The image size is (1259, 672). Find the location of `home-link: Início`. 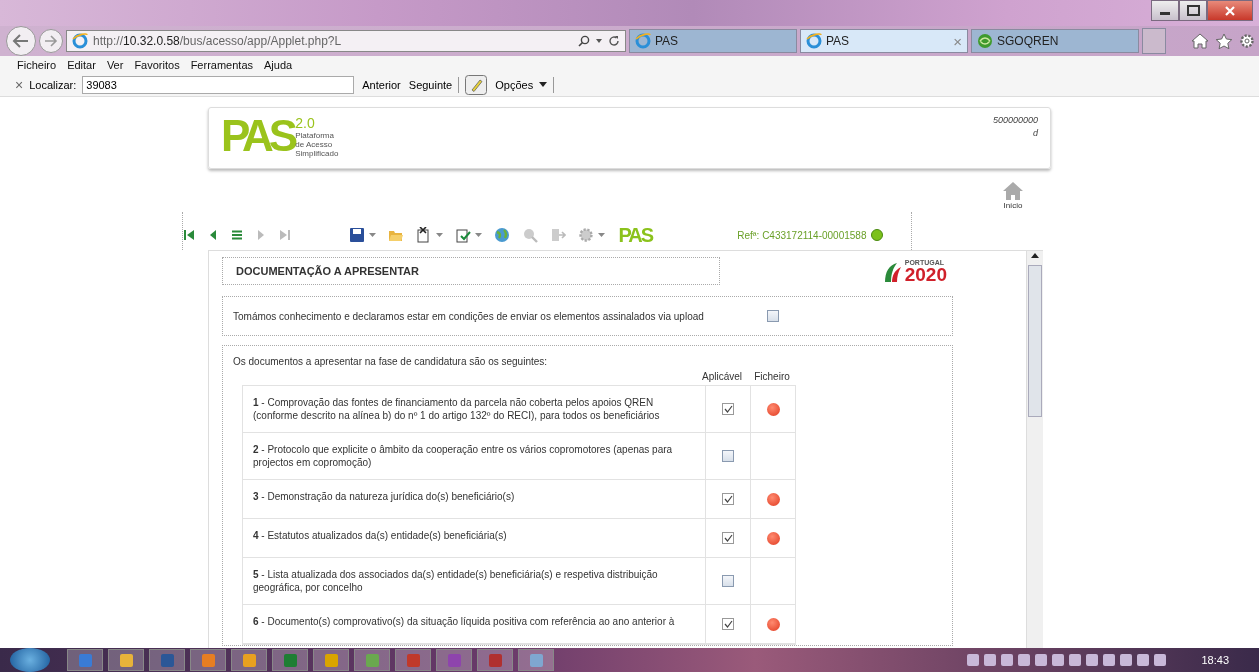

home-link: Início is located at coordinates (1013, 195).